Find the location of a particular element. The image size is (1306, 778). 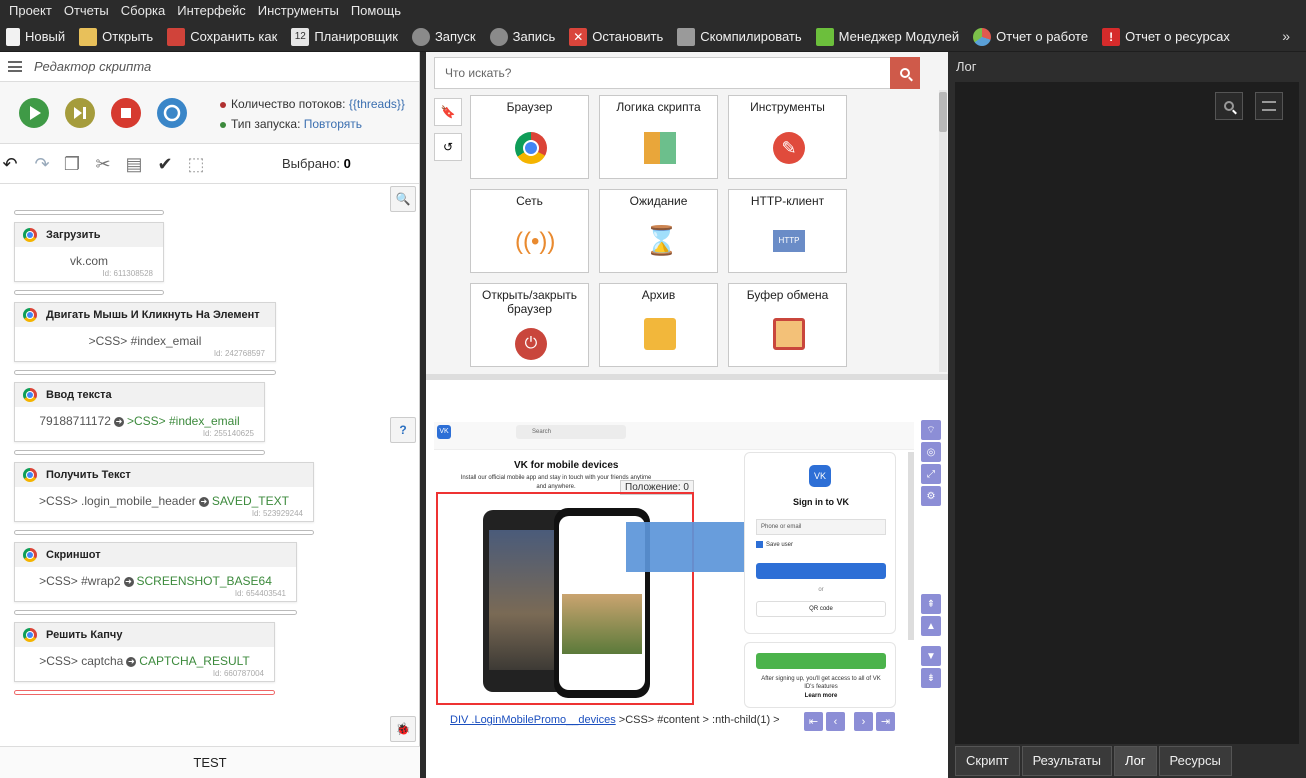

card-browser: Браузер is located at coordinates (529, 137).